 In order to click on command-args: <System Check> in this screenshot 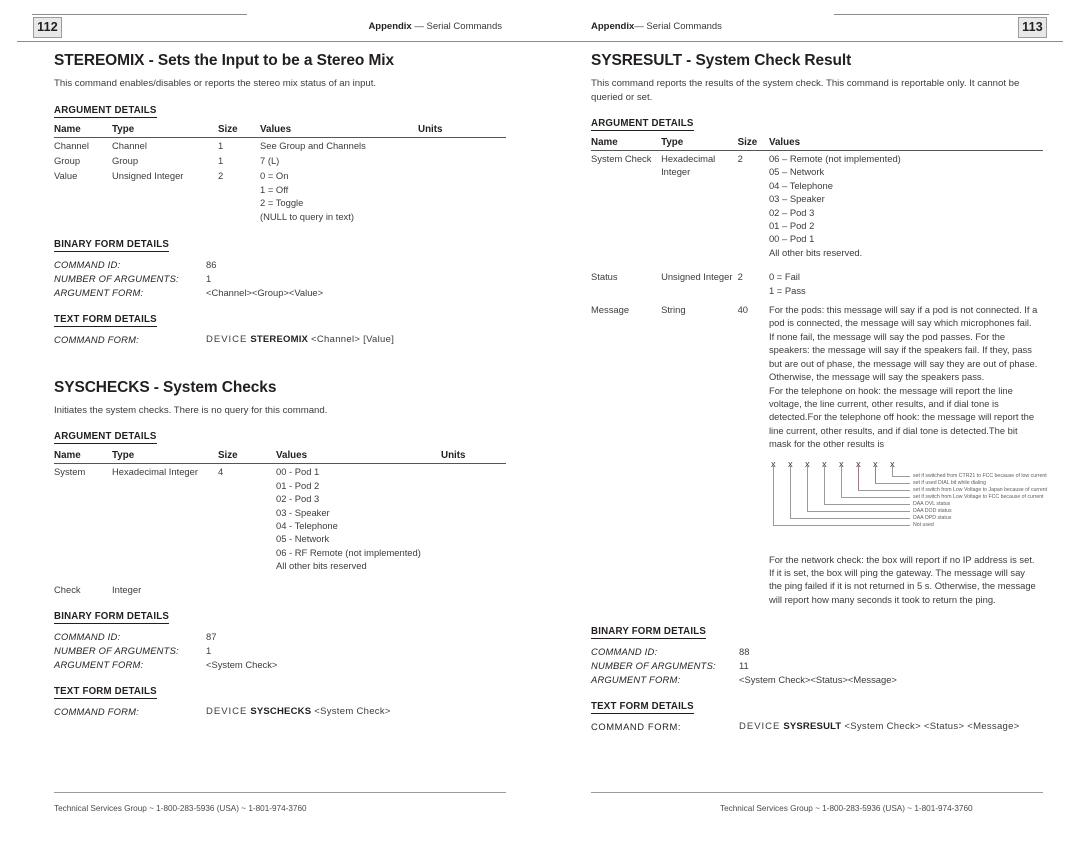, I will do `click(352, 712)`.